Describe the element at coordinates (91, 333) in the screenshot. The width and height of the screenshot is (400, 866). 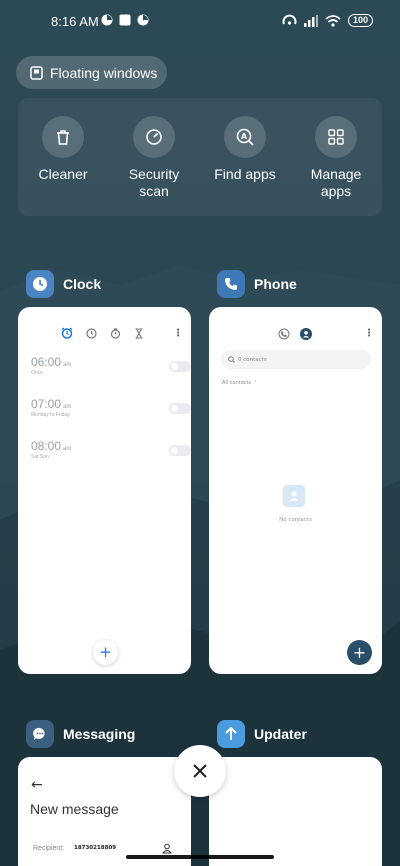
I see `world-clock-tab-icon` at that location.